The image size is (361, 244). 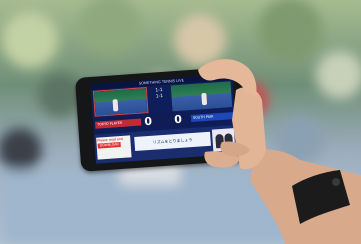 I want to click on thumb, so click(x=227, y=77).